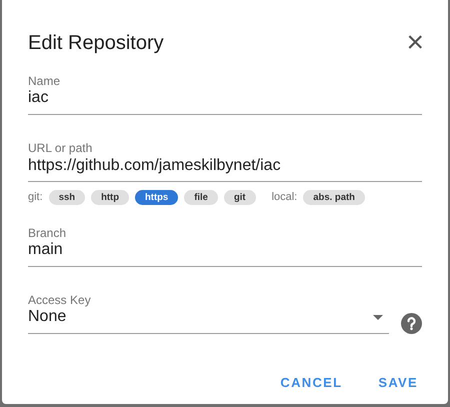 This screenshot has height=407, width=450. Describe the element at coordinates (201, 198) in the screenshot. I see `filter-chip: file` at that location.